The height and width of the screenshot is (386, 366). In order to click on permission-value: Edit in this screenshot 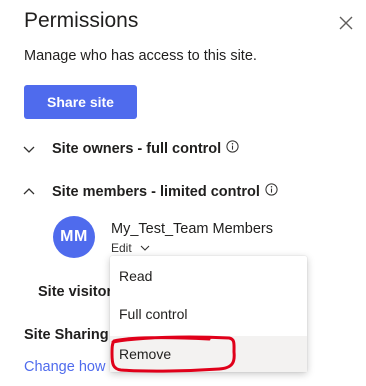, I will do `click(121, 248)`.